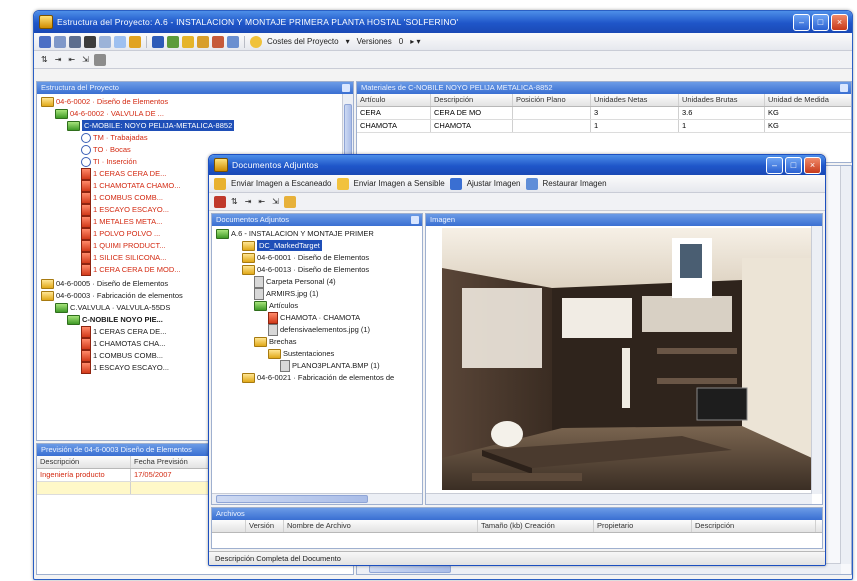  Describe the element at coordinates (604, 126) in the screenshot. I see `table-row: CHAMOTA CHAMOTA 1 1 KG` at that location.